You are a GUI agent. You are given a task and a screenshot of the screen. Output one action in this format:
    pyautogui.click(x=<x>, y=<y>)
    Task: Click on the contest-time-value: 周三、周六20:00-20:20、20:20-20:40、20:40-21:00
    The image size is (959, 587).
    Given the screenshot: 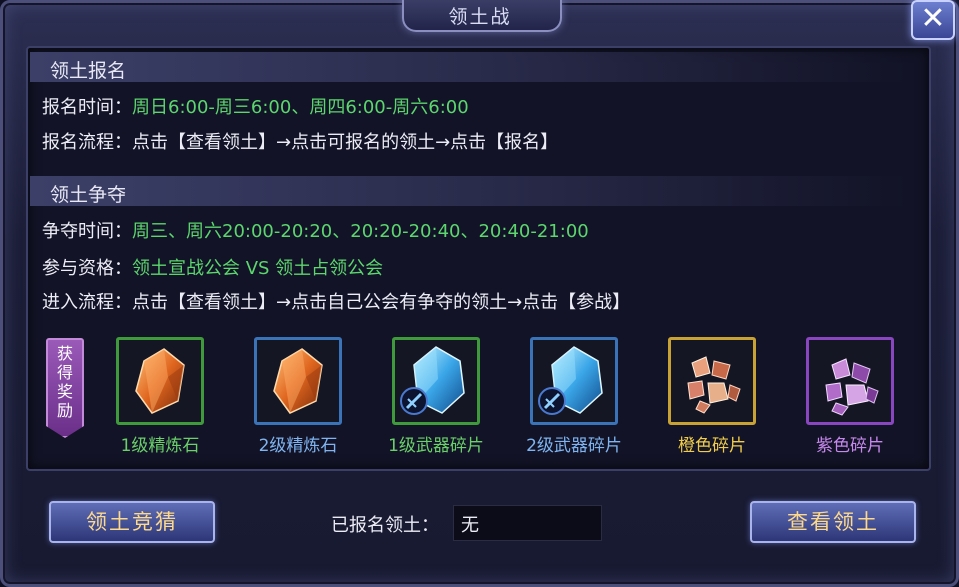 What is the action you would take?
    pyautogui.click(x=360, y=231)
    